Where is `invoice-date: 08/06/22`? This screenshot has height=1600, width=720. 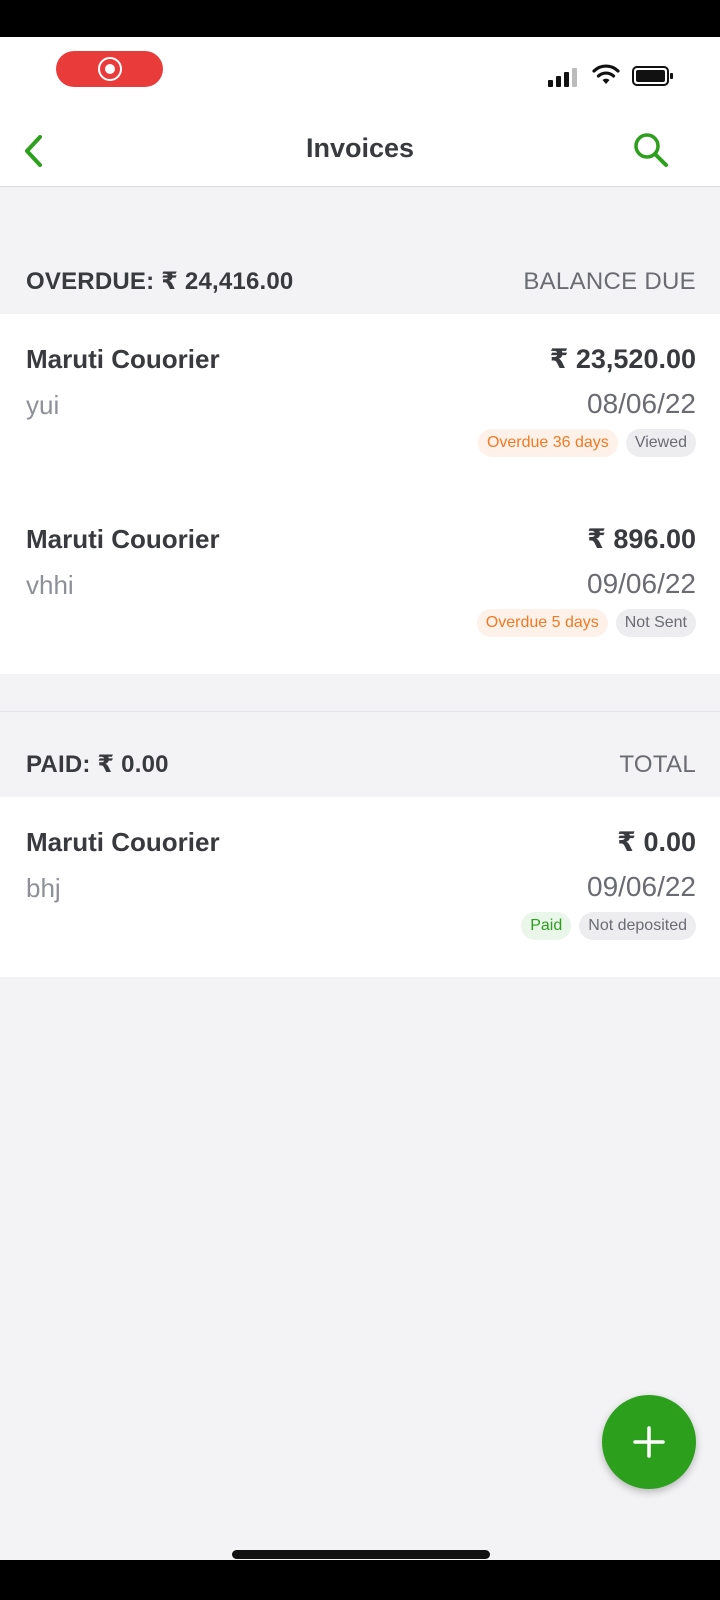 invoice-date: 08/06/22 is located at coordinates (641, 403).